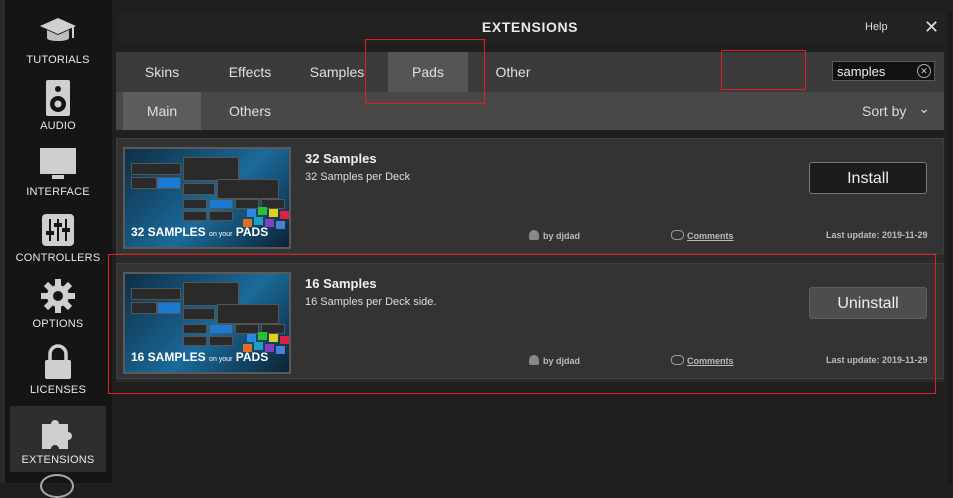  I want to click on monitor-icon, so click(58, 164).